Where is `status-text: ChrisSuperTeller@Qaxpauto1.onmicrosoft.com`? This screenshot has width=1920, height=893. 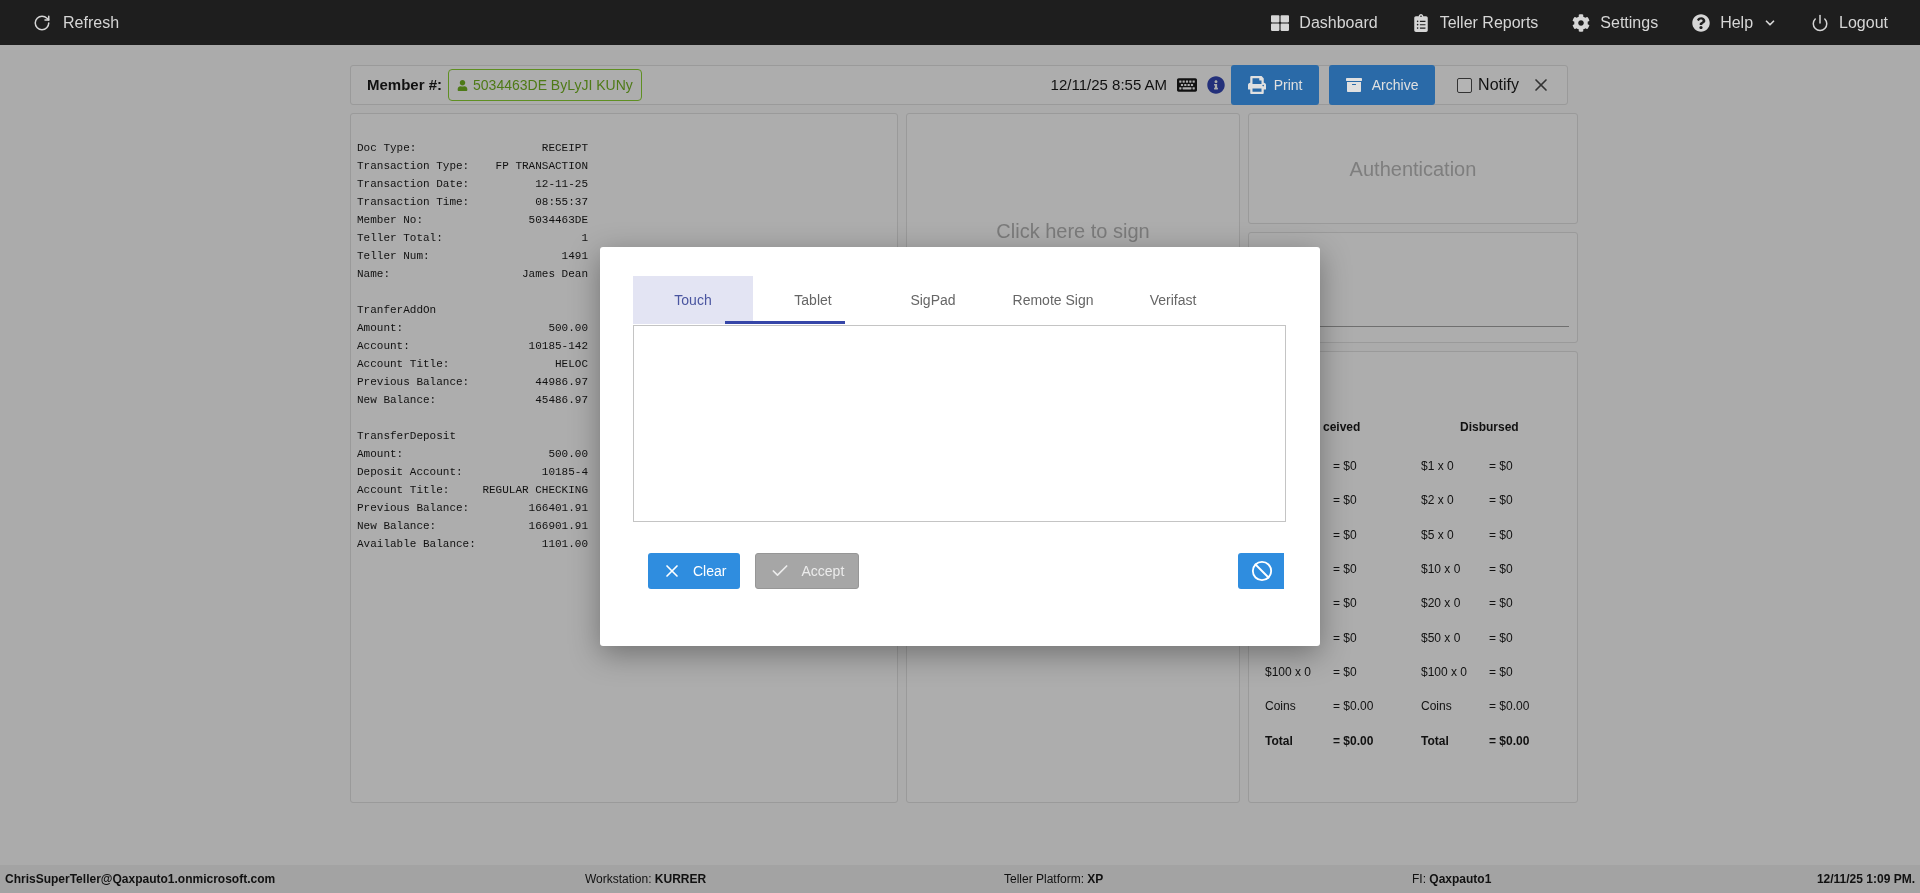
status-text: ChrisSuperTeller@Qaxpauto1.onmicrosoft.com is located at coordinates (140, 879).